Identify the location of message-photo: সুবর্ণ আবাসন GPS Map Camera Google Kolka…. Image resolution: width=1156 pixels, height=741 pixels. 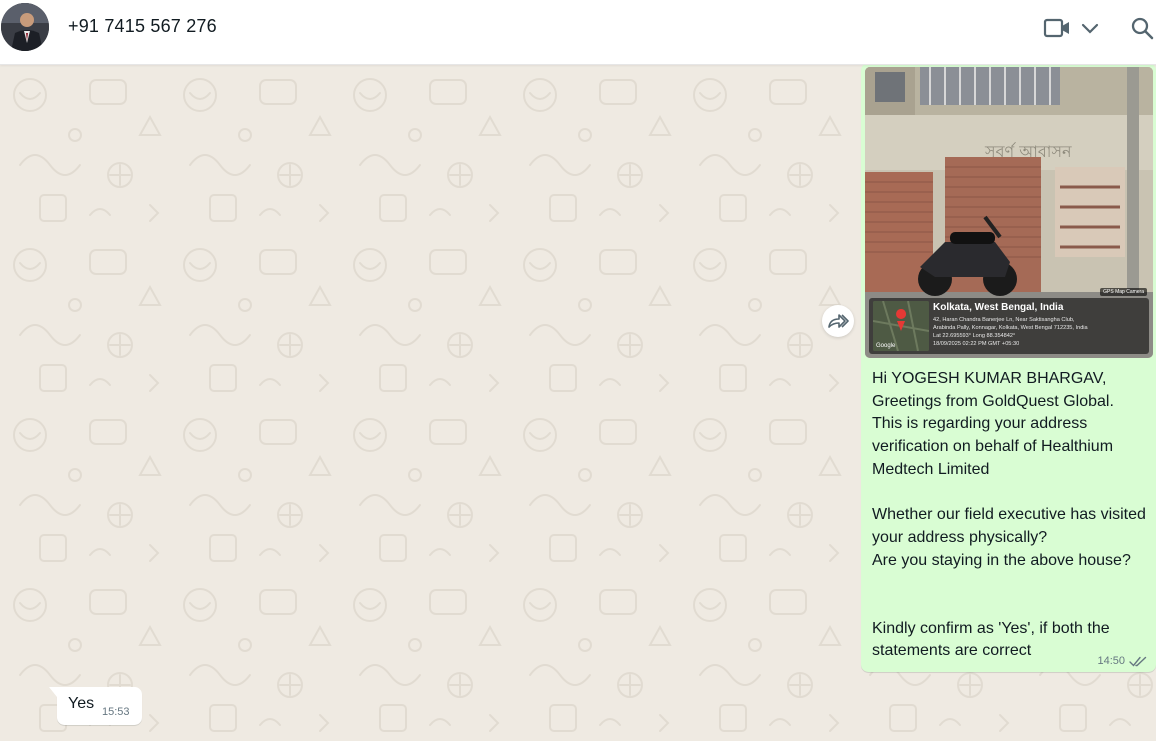
(1009, 212).